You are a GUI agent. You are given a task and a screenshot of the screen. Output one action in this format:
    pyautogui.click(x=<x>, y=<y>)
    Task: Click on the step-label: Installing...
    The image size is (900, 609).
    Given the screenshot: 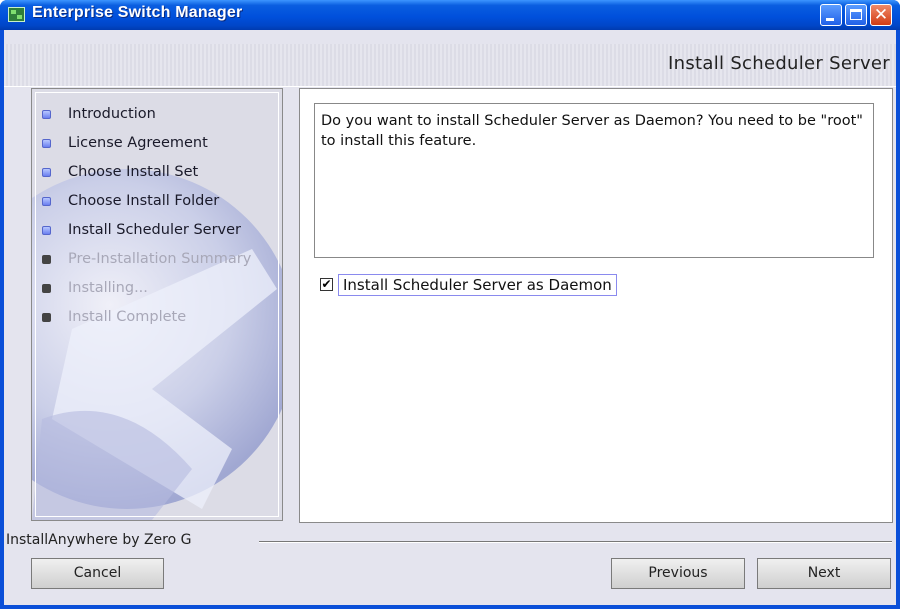 What is the action you would take?
    pyautogui.click(x=108, y=288)
    